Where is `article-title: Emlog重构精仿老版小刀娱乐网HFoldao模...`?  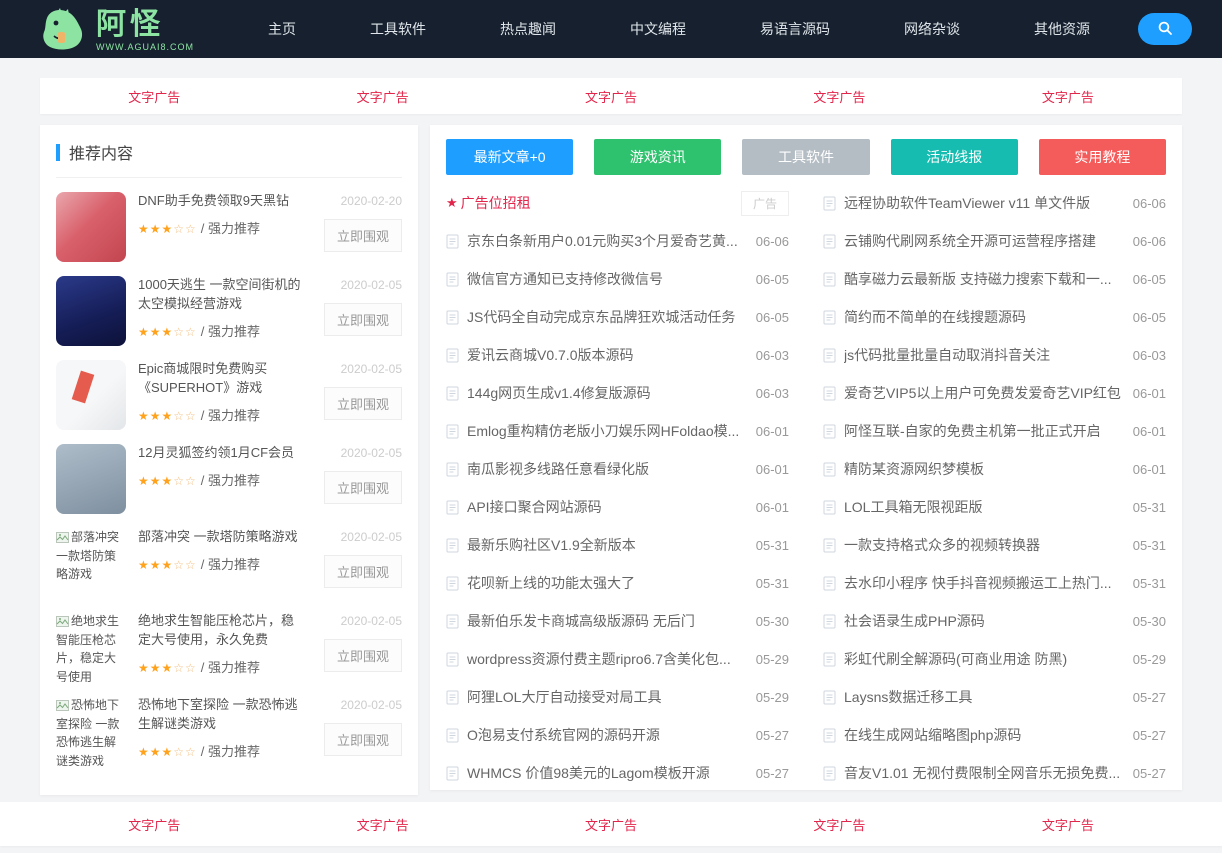
article-title: Emlog重构精仿老版小刀娱乐网HFoldao模... is located at coordinates (606, 431).